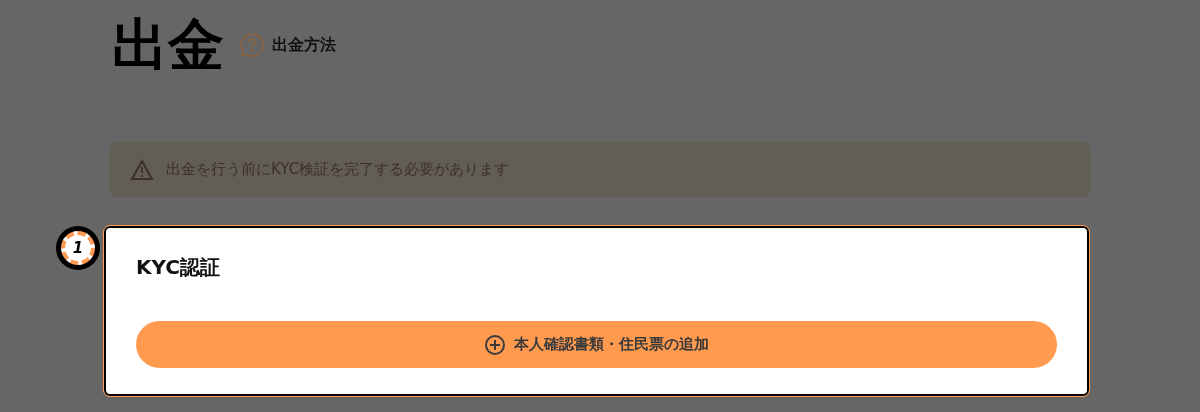 Image resolution: width=1200 pixels, height=412 pixels. Describe the element at coordinates (178, 267) in the screenshot. I see `card-title: KYC認証` at that location.